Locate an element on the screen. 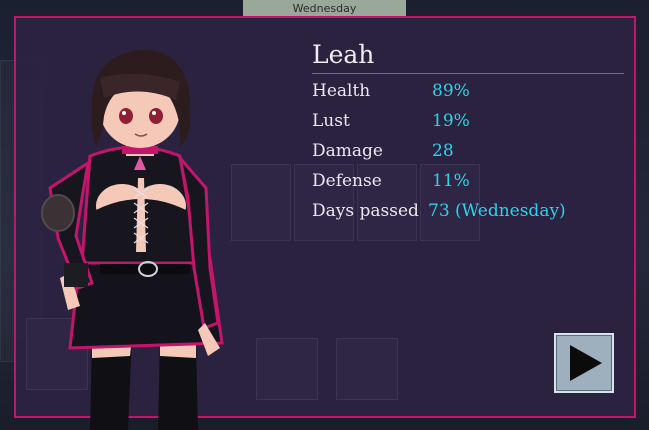 The height and width of the screenshot is (430, 649). play-triangle-icon is located at coordinates (586, 363).